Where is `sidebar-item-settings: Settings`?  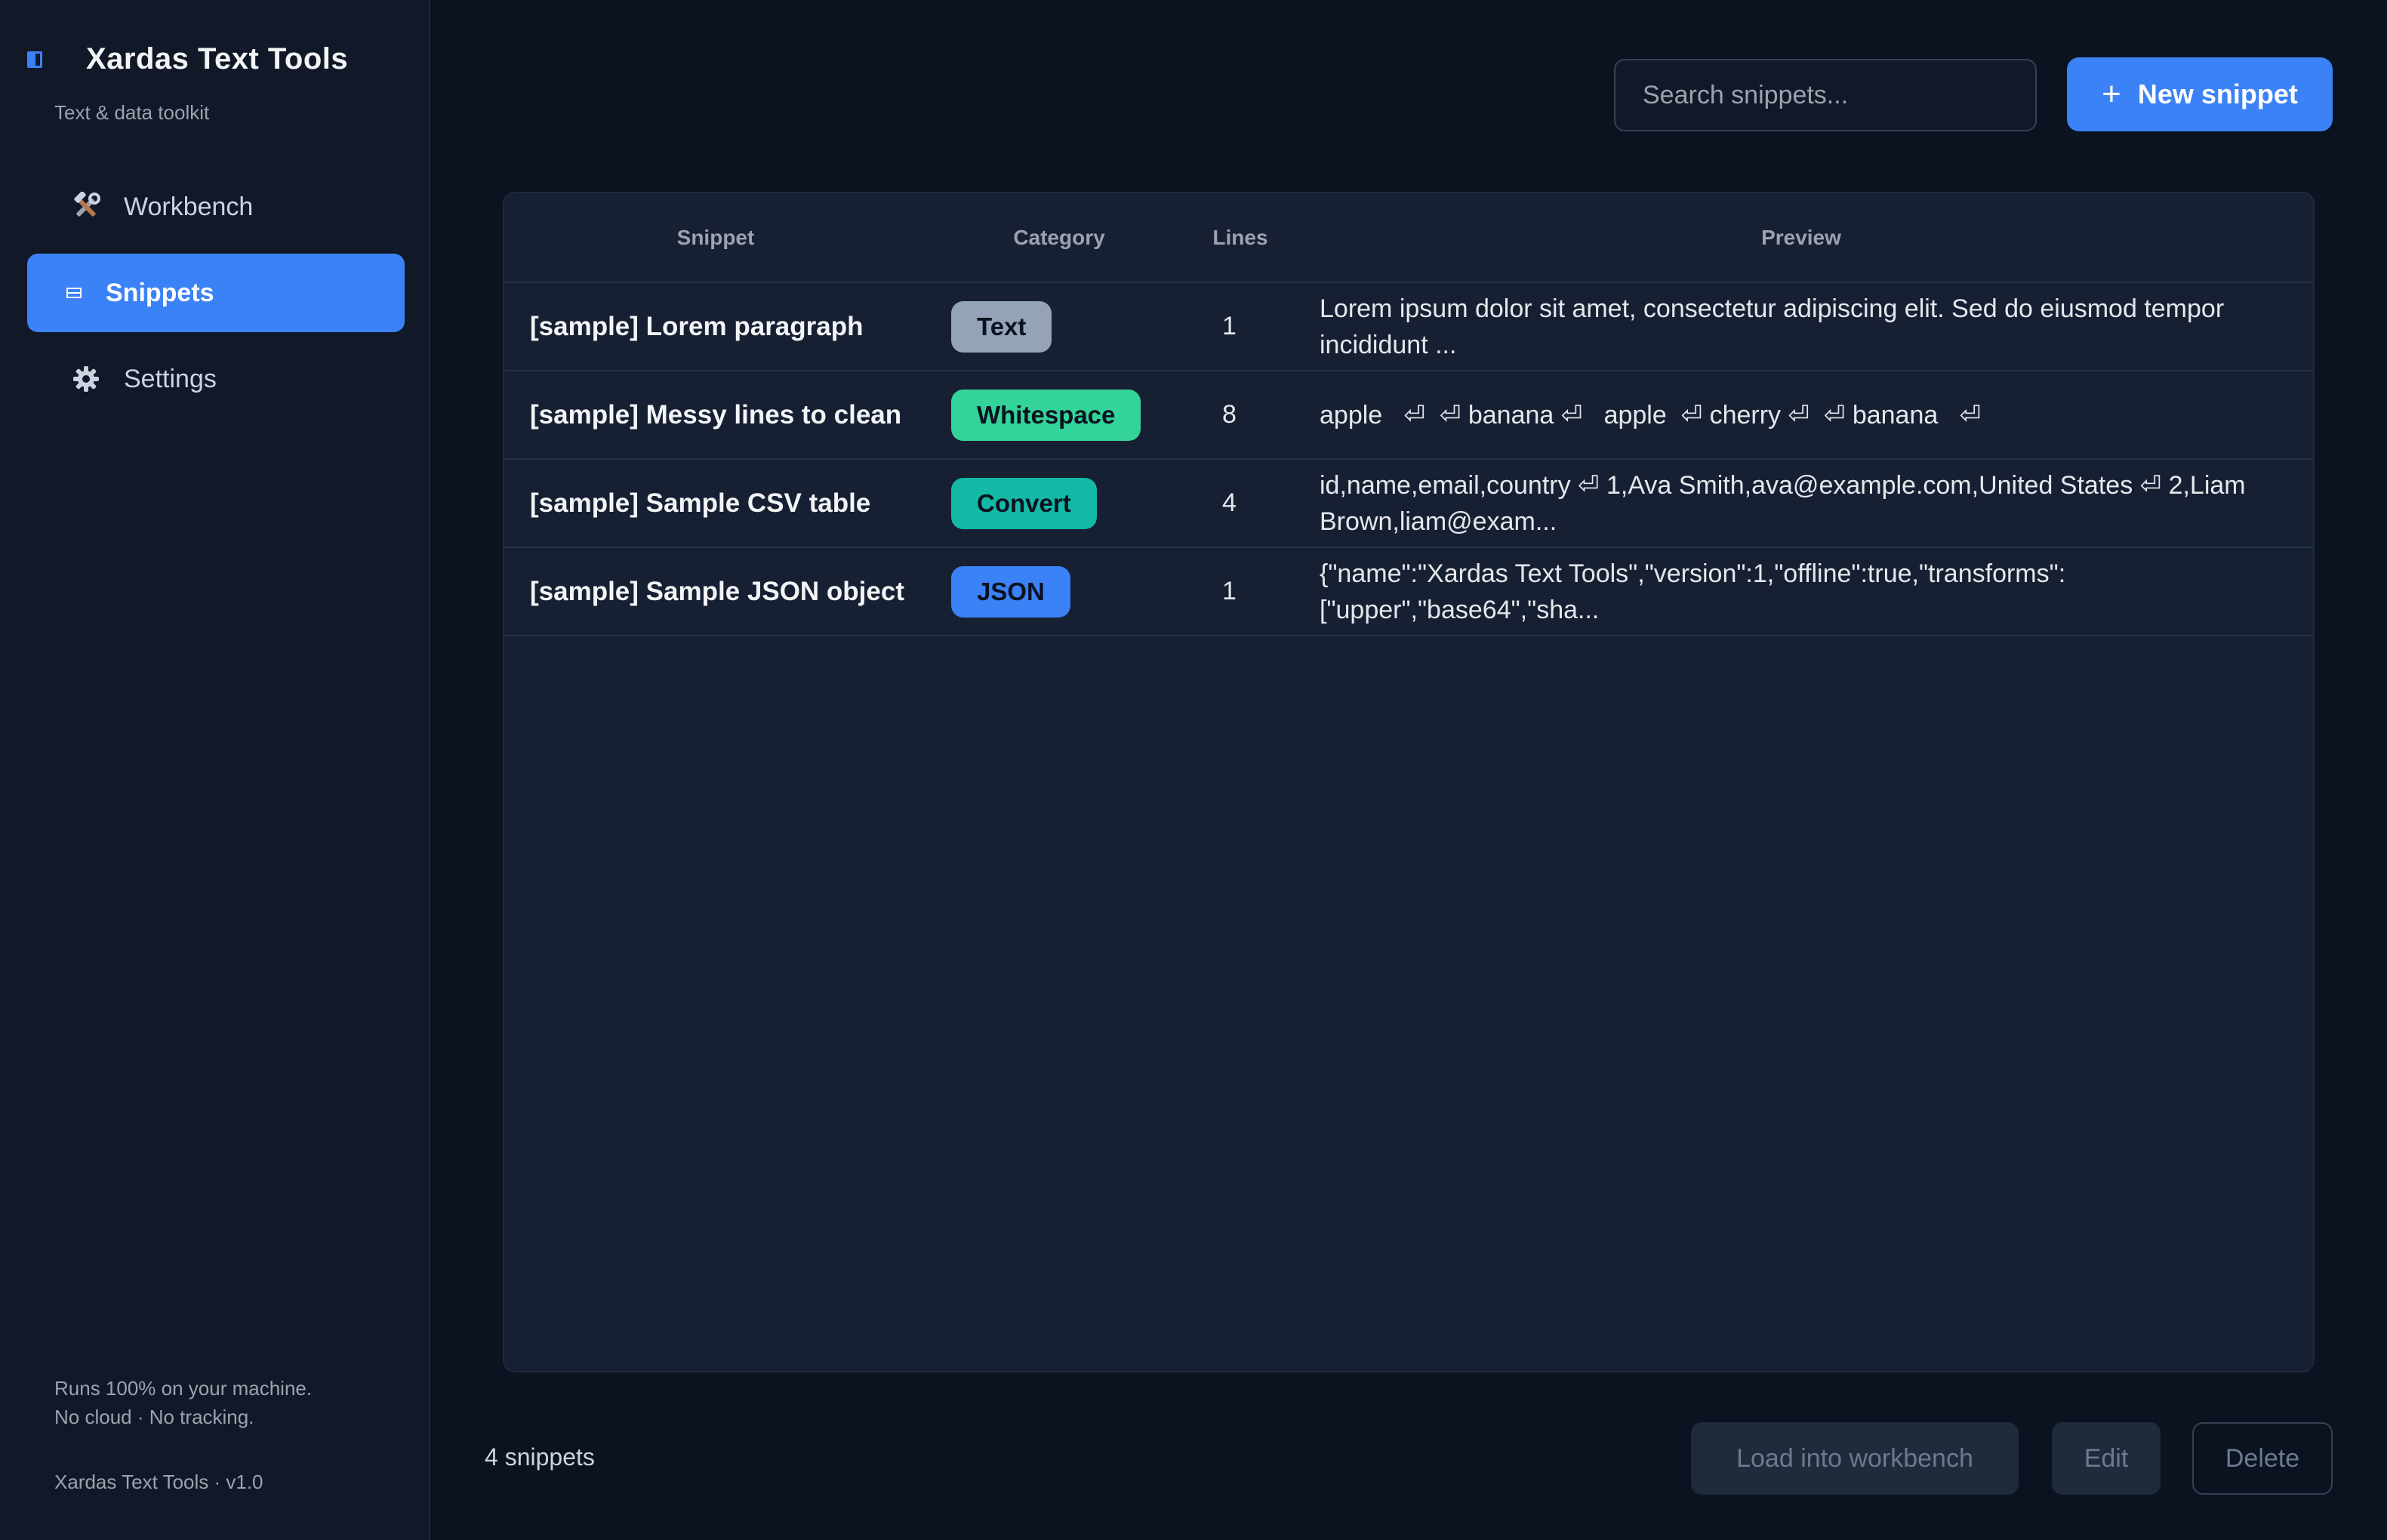 sidebar-item-settings: Settings is located at coordinates (216, 379).